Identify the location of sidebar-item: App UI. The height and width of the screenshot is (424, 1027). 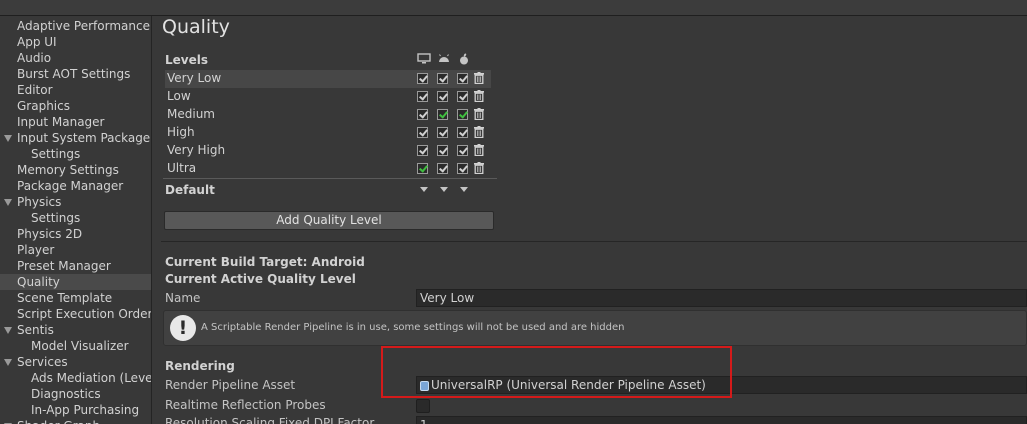
(75, 42).